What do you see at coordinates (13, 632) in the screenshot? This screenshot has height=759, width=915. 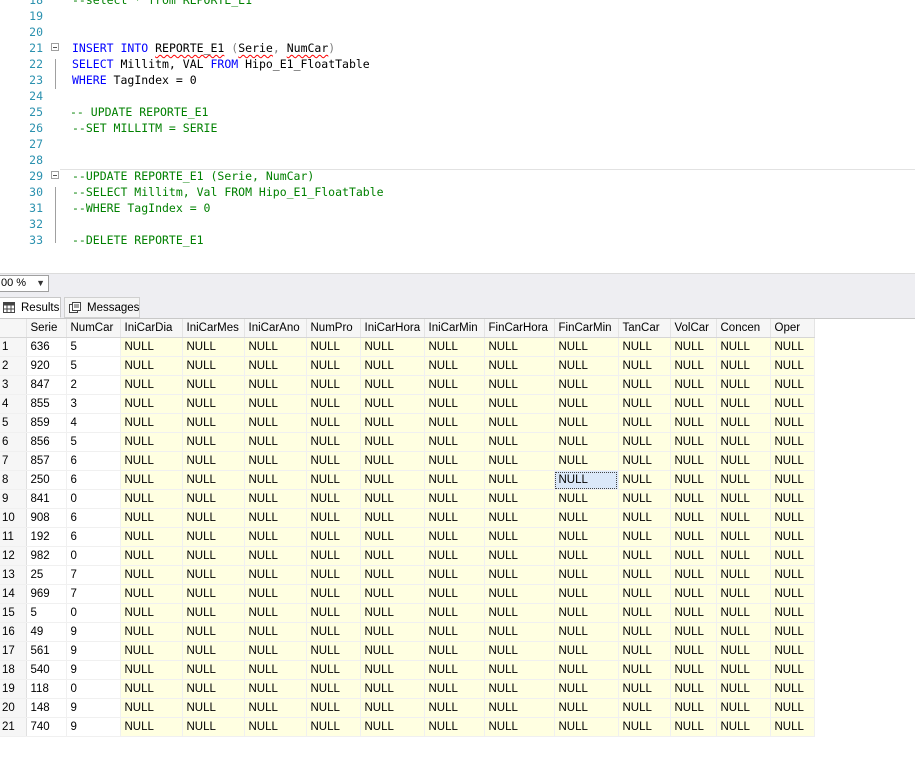 I see `row-number: 16` at bounding box center [13, 632].